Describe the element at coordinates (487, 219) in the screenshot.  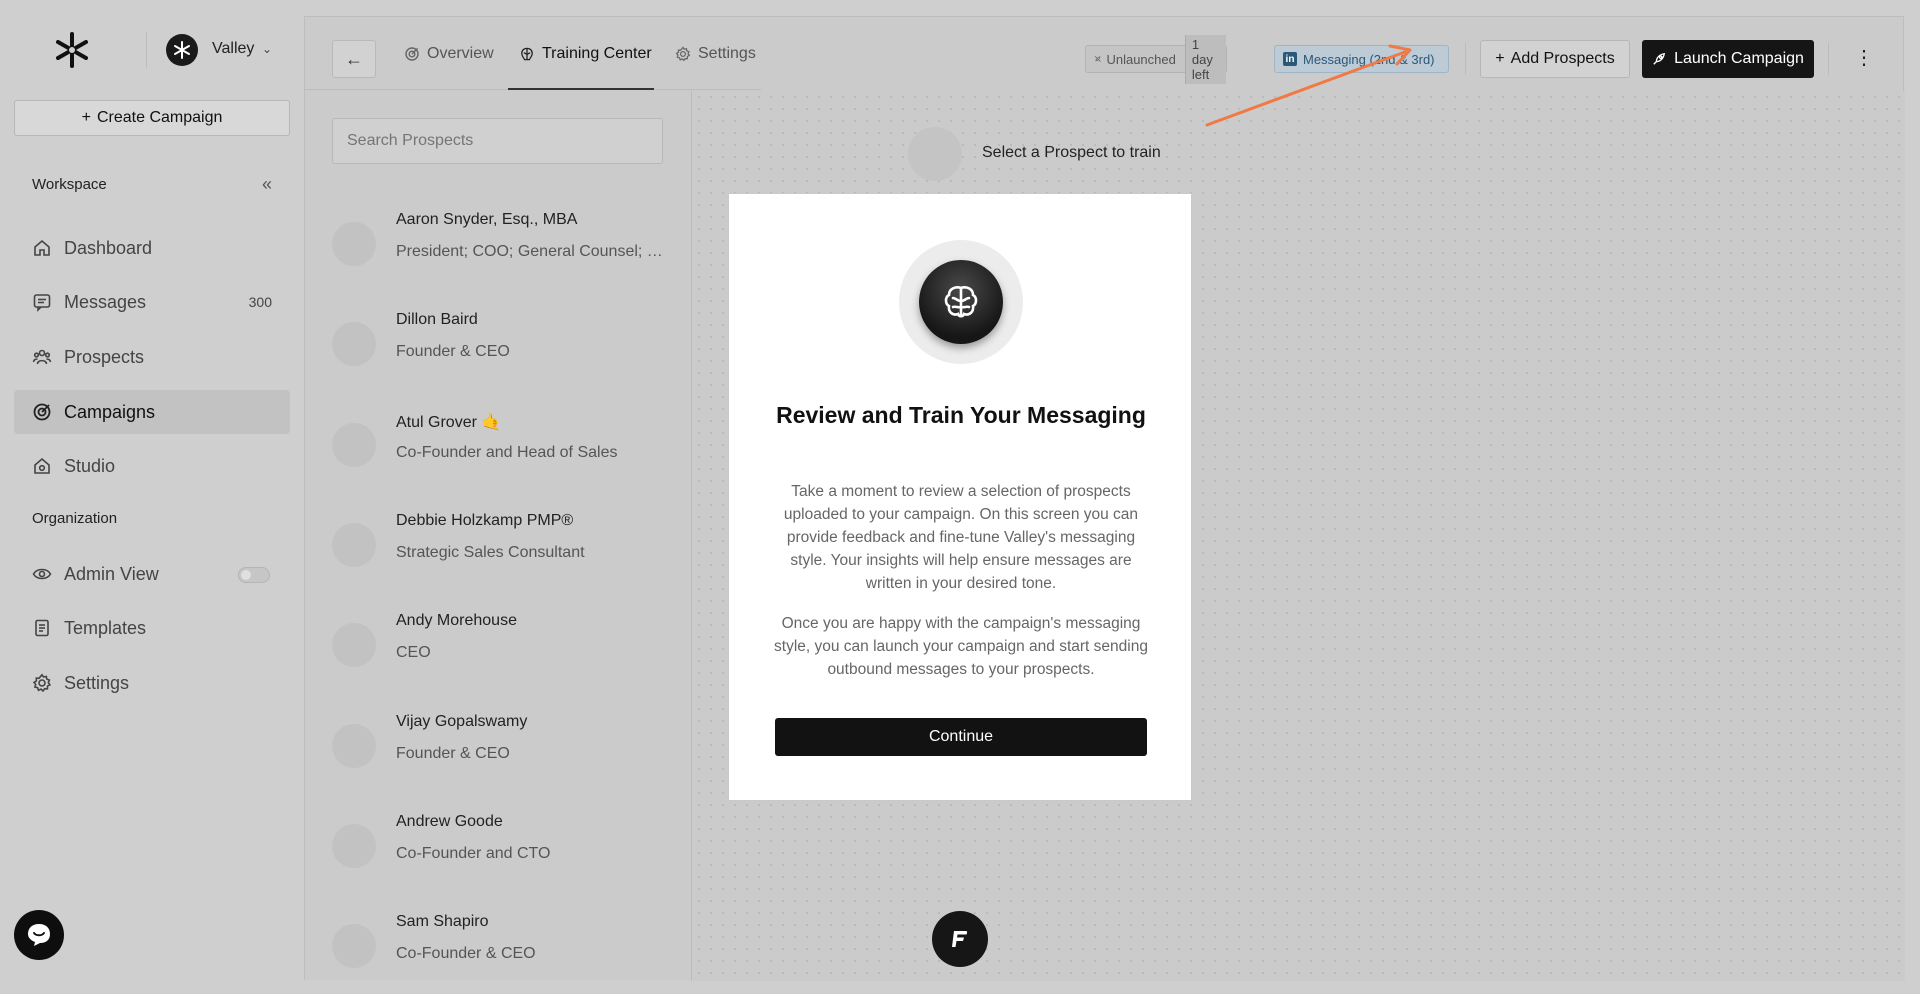
I see `prospect-name: Aaron Snyder, Esq., MBA` at that location.